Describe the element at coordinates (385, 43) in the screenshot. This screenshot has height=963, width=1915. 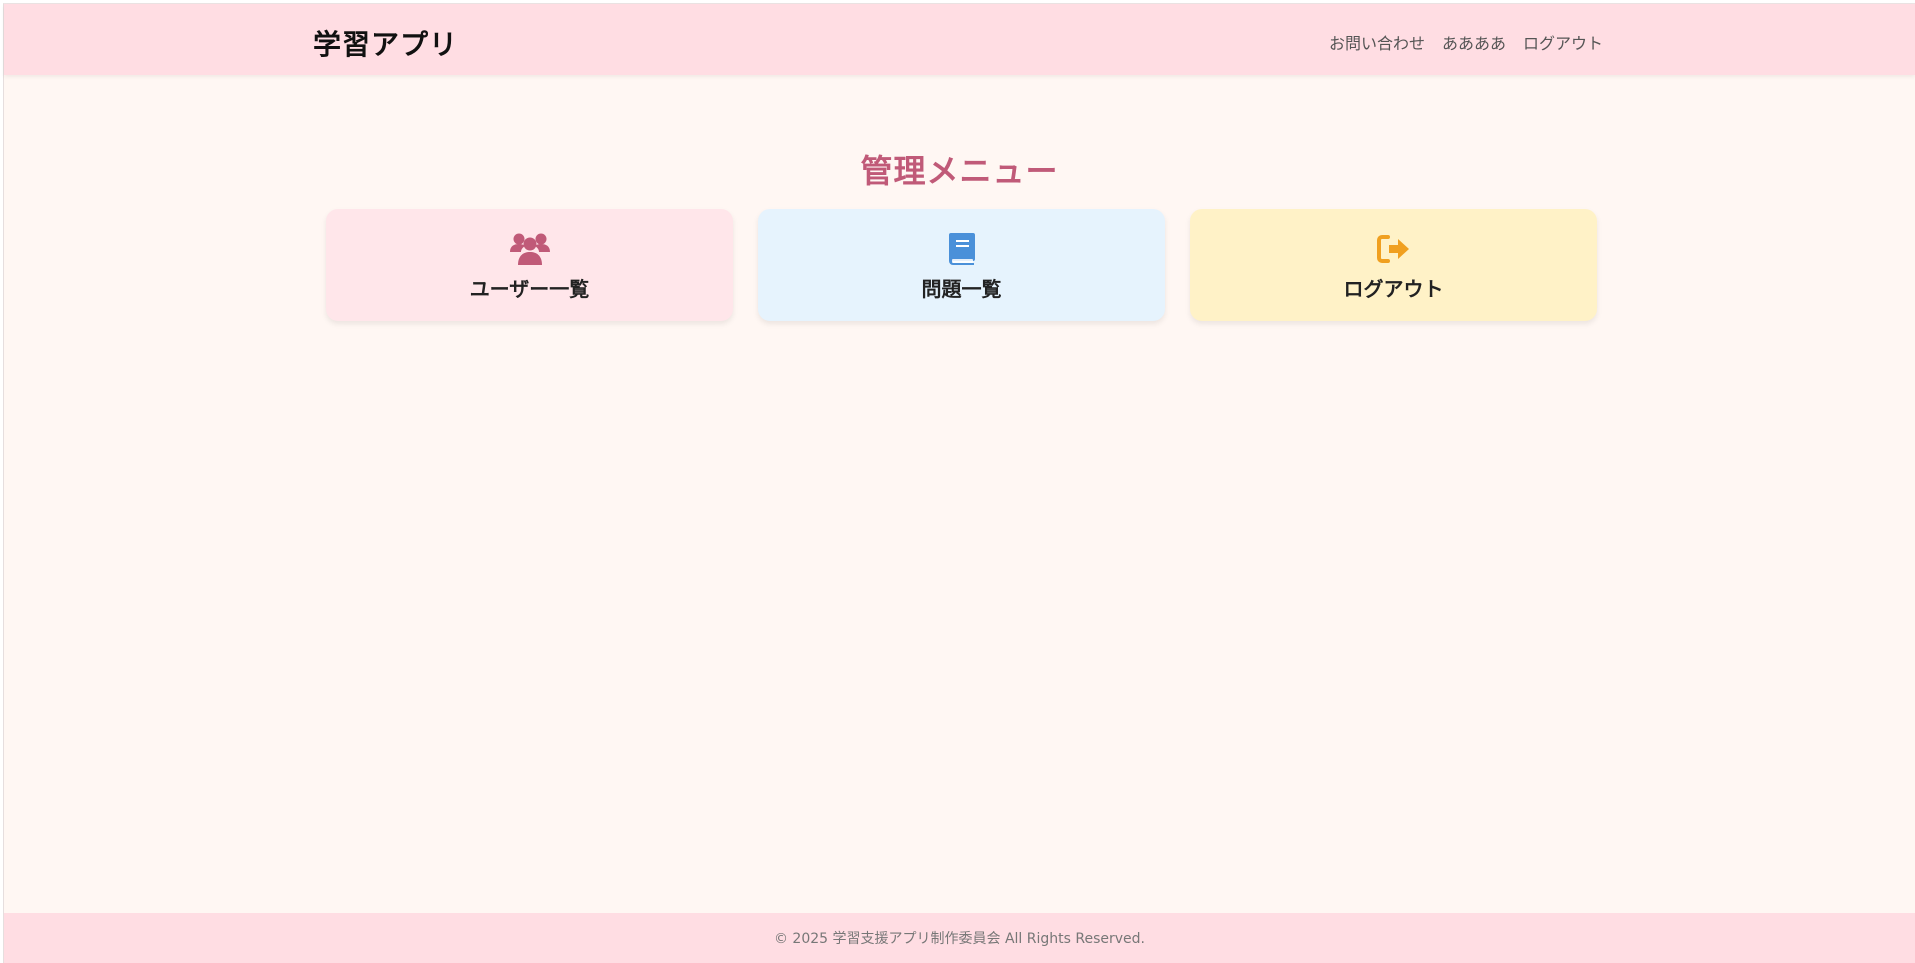
I see `brand-logo-link: 学習アプリ` at that location.